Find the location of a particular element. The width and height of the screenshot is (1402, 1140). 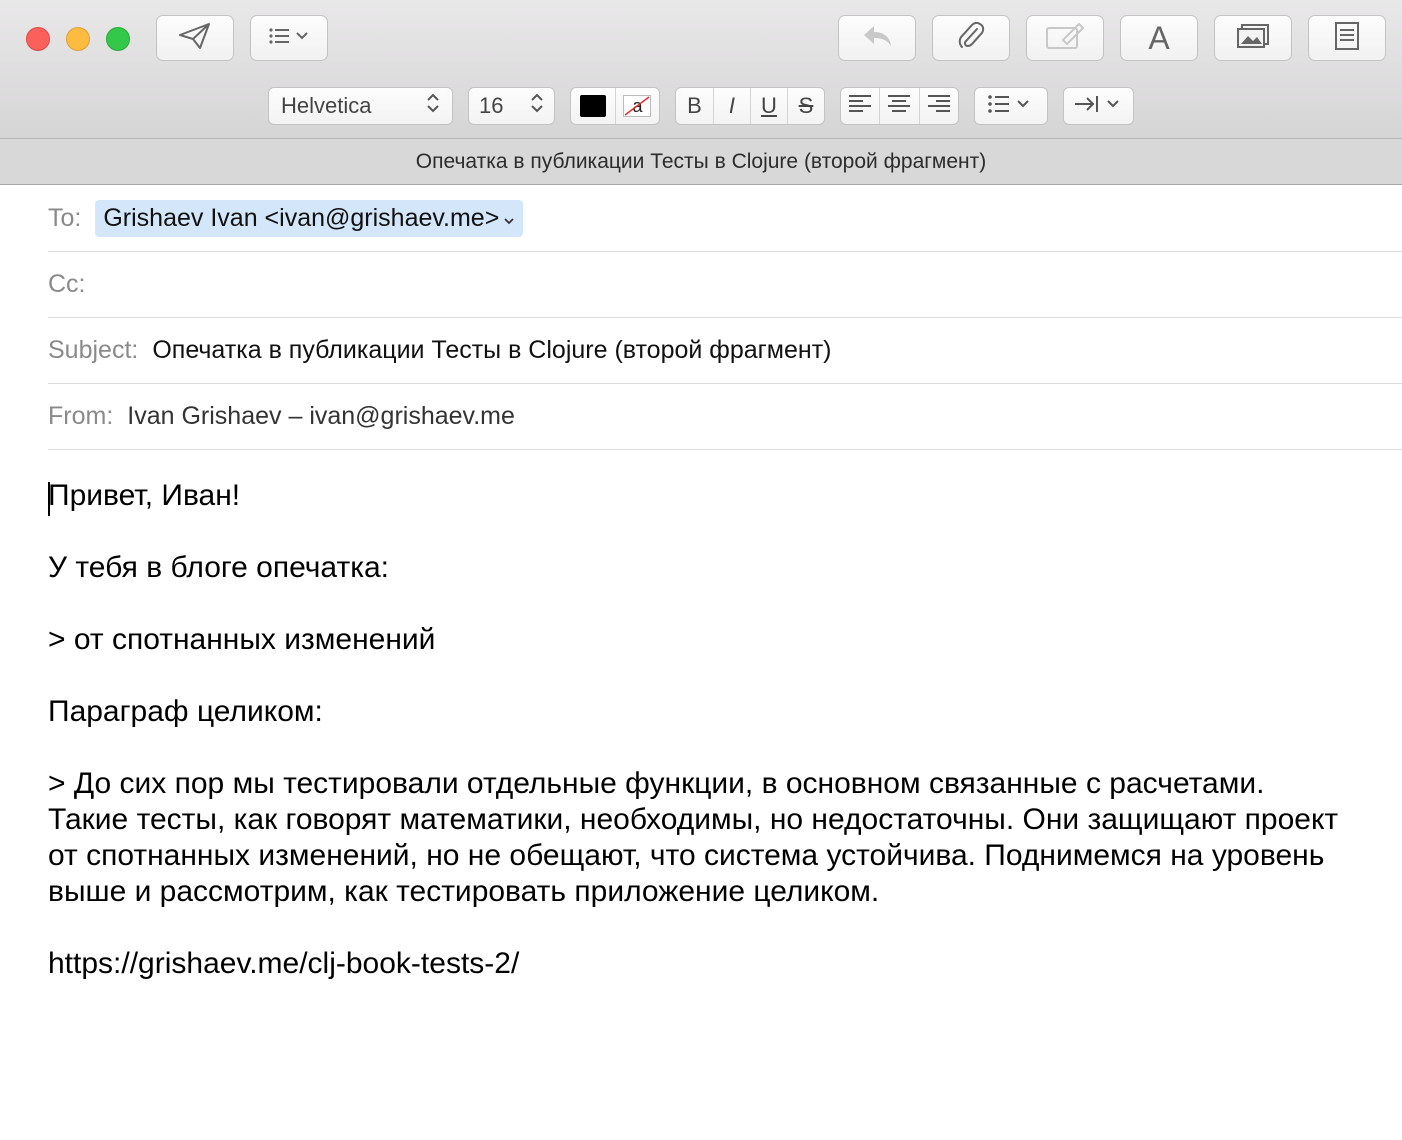

font-size-select: 16 is located at coordinates (511, 106).